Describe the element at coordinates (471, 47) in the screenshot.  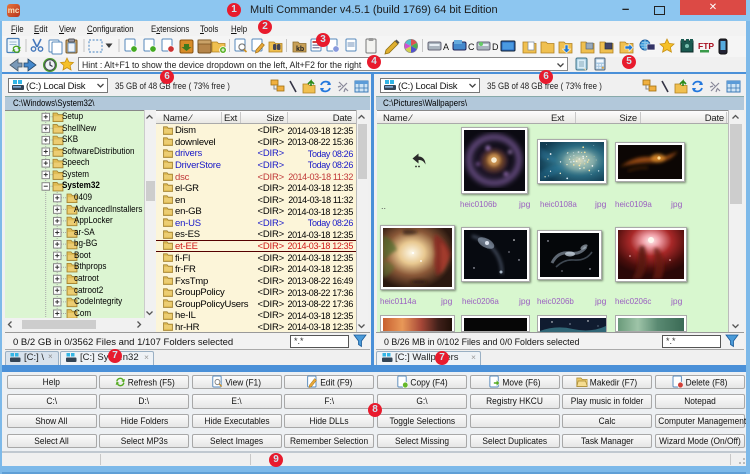
I see `svg-text: C` at that location.